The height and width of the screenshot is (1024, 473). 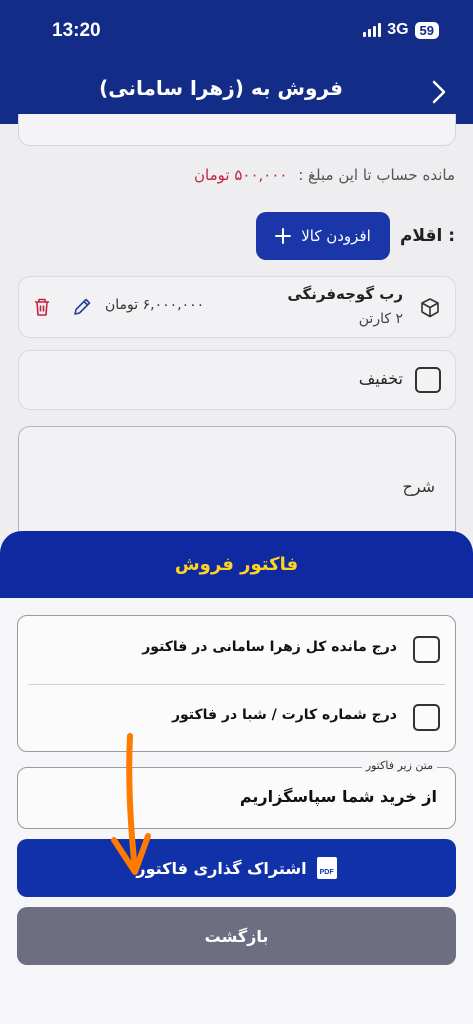 What do you see at coordinates (380, 319) in the screenshot?
I see `product-quantity: ۲ کارتن` at bounding box center [380, 319].